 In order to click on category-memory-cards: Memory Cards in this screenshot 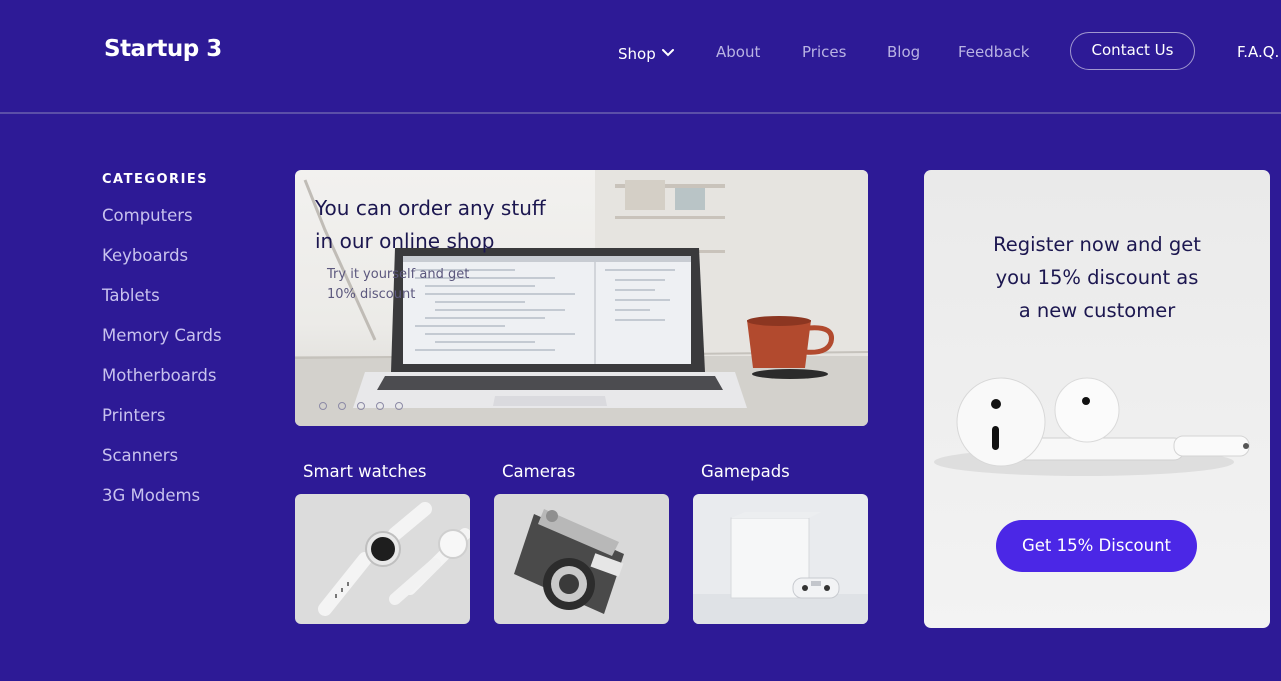, I will do `click(162, 345)`.